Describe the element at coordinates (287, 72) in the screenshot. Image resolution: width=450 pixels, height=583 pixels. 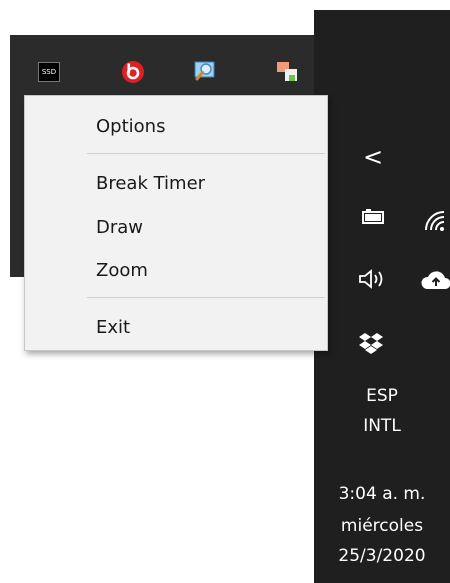
I see `app-windows-icon` at that location.